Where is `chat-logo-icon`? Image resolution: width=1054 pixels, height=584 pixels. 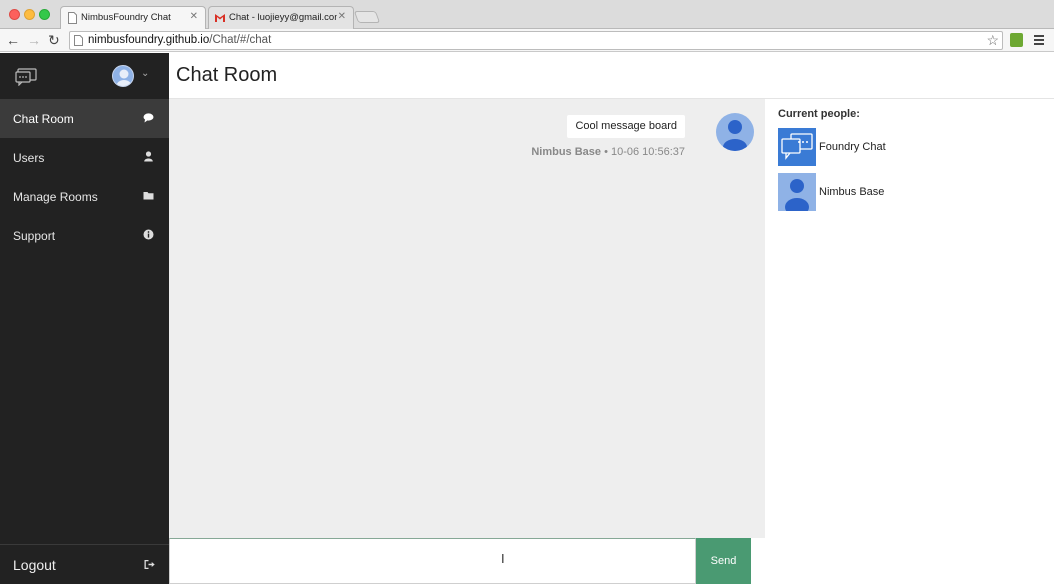
chat-logo-icon is located at coordinates (26, 77).